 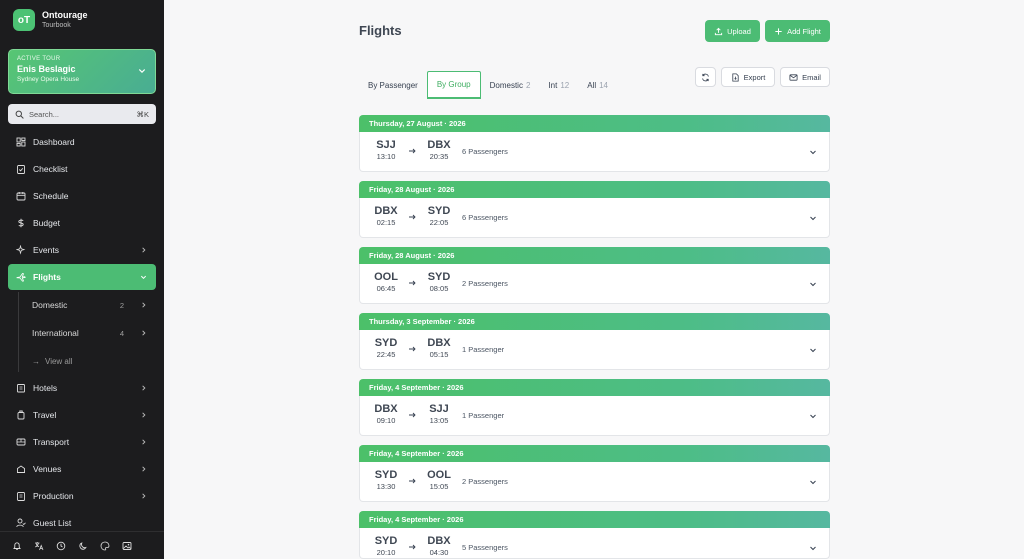 What do you see at coordinates (127, 546) in the screenshot?
I see `image-icon` at bounding box center [127, 546].